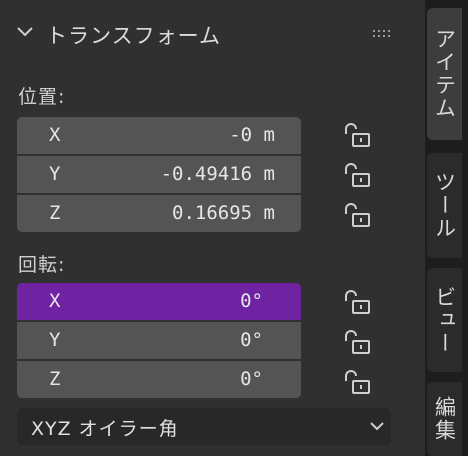  Describe the element at coordinates (159, 174) in the screenshot. I see `location-y-field: Y -0.49416 m` at that location.